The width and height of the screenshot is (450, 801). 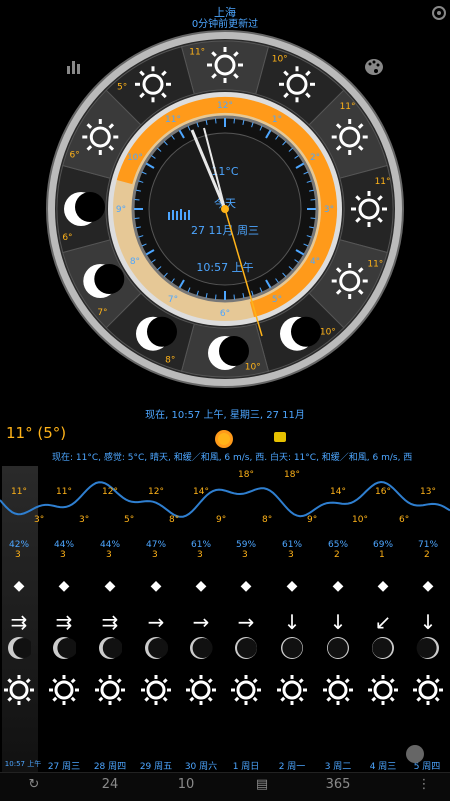 I want to click on humidity-label: 69%, so click(x=383, y=545).